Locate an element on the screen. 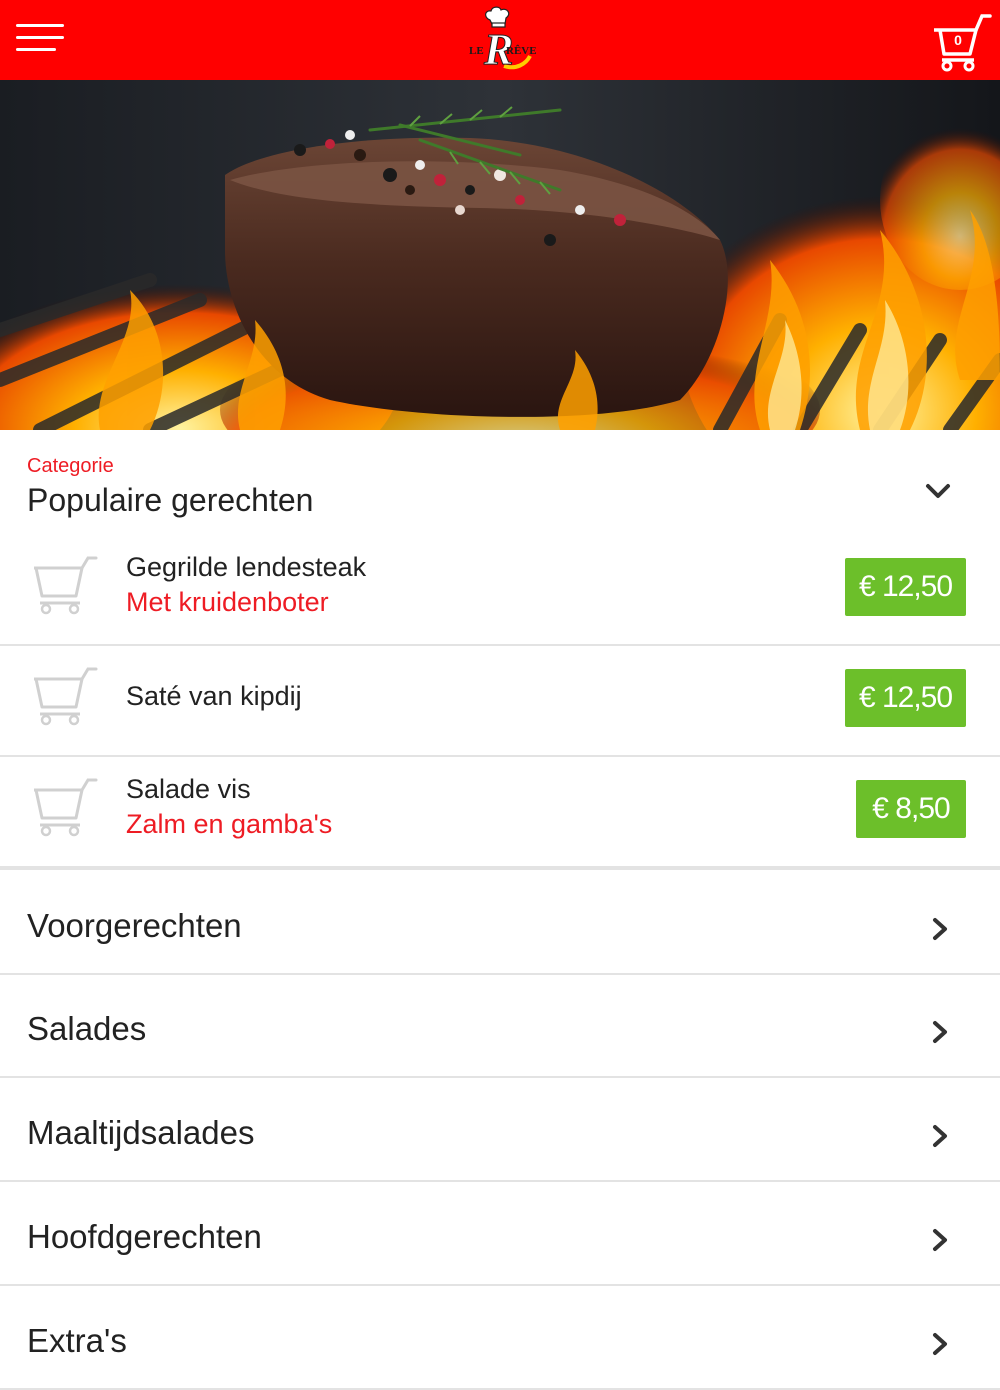 The height and width of the screenshot is (1390, 1000). dish-row: Saté van kipdij € 12,50 is located at coordinates (500, 701).